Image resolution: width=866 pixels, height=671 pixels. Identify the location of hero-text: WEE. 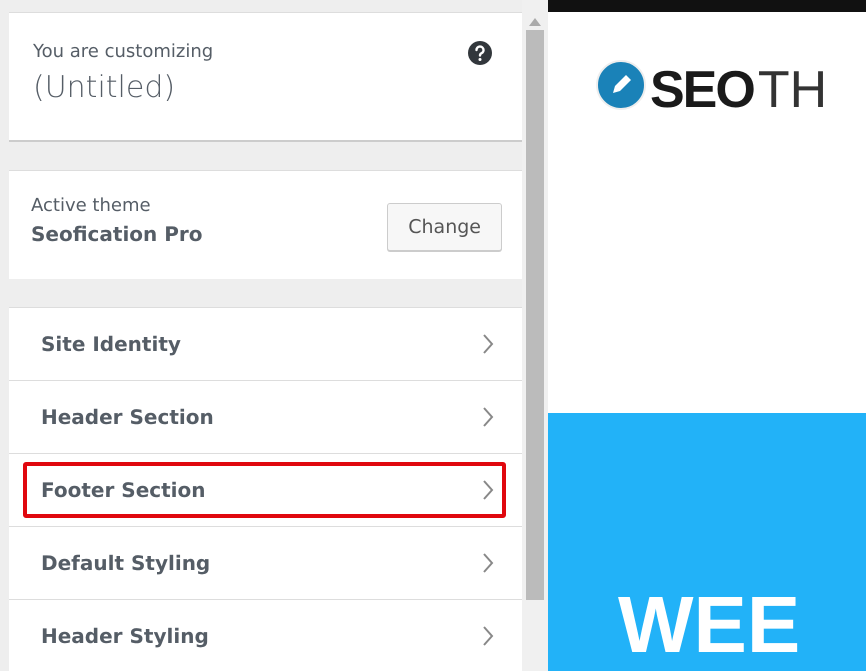
(709, 625).